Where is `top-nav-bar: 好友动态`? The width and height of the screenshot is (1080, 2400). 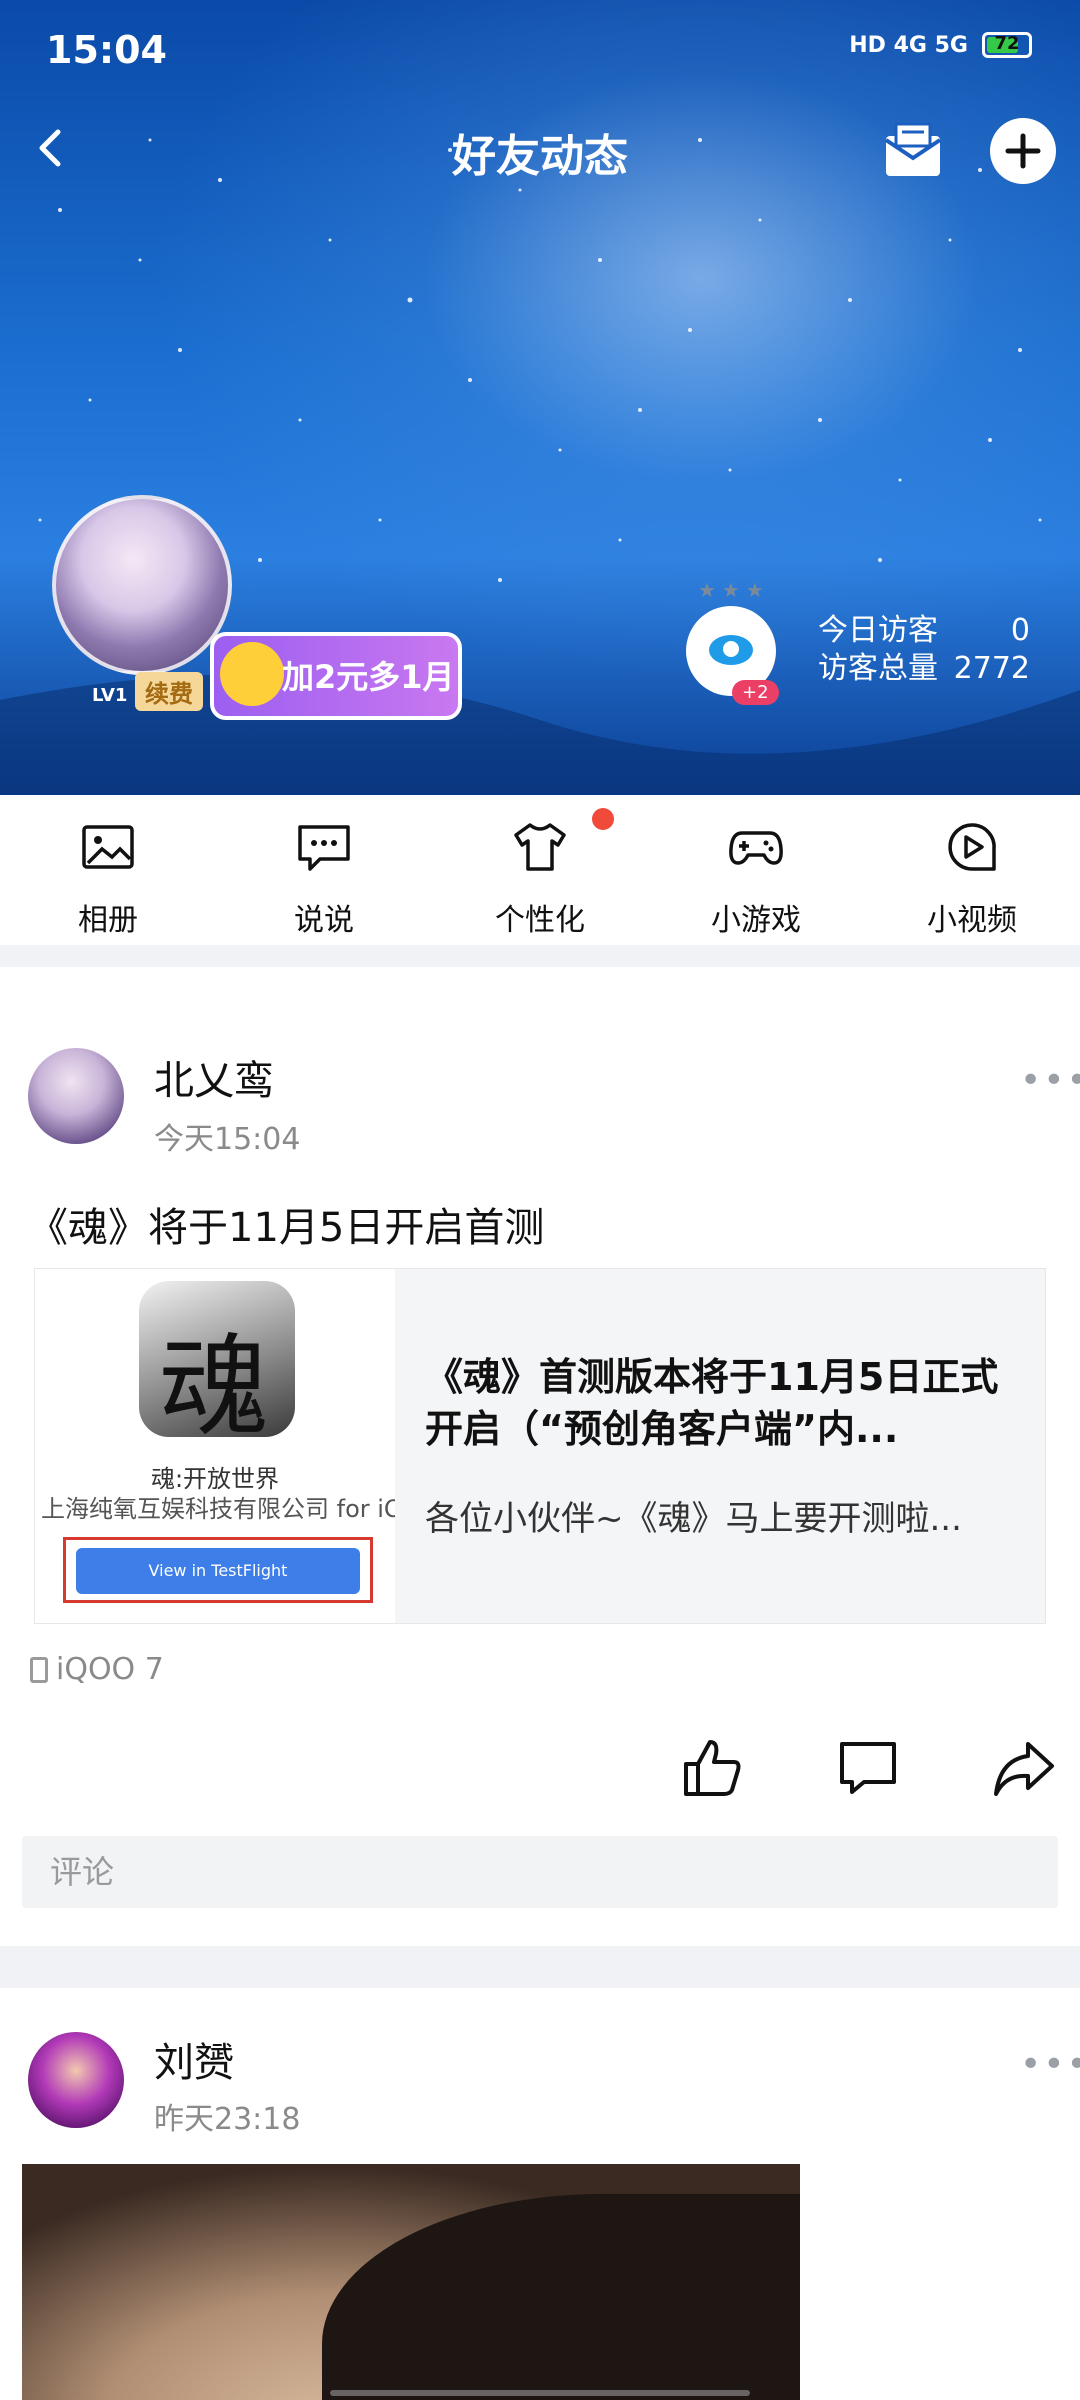 top-nav-bar: 好友动态 is located at coordinates (540, 150).